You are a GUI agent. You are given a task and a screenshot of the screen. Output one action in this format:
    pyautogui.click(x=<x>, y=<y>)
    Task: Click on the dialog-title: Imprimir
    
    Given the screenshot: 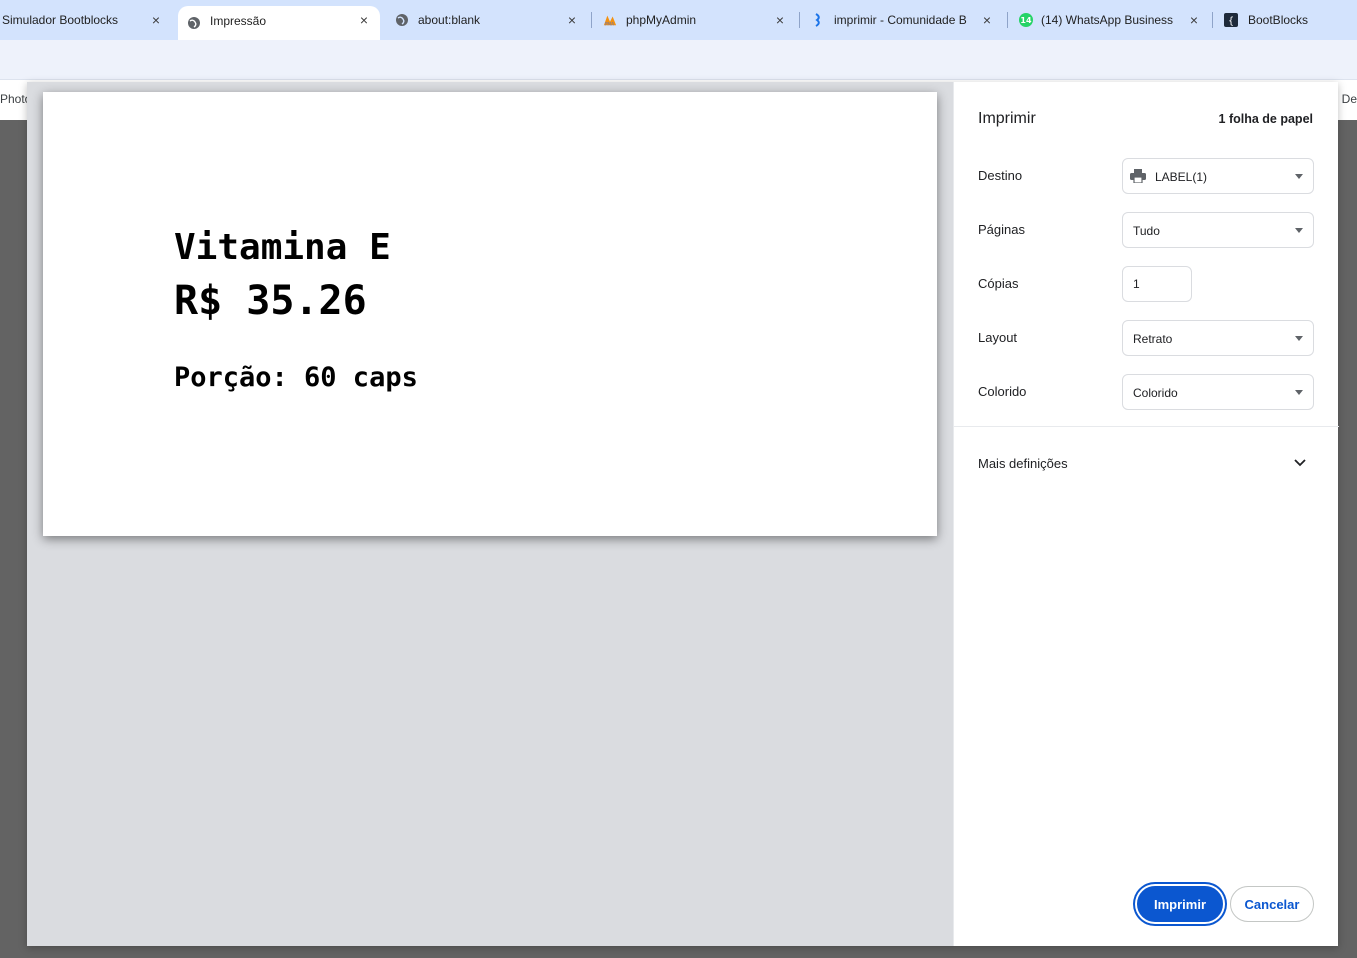 What is the action you would take?
    pyautogui.click(x=1007, y=118)
    